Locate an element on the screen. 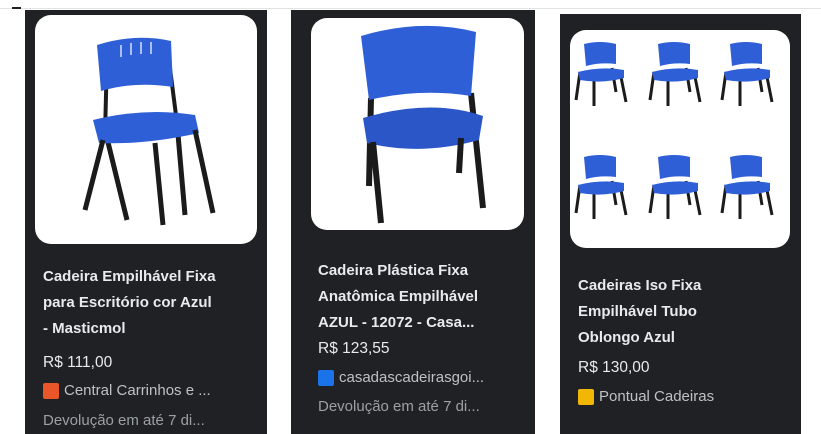 The width and height of the screenshot is (821, 434). title-line: Cadeira Empilhável Fixa is located at coordinates (129, 276).